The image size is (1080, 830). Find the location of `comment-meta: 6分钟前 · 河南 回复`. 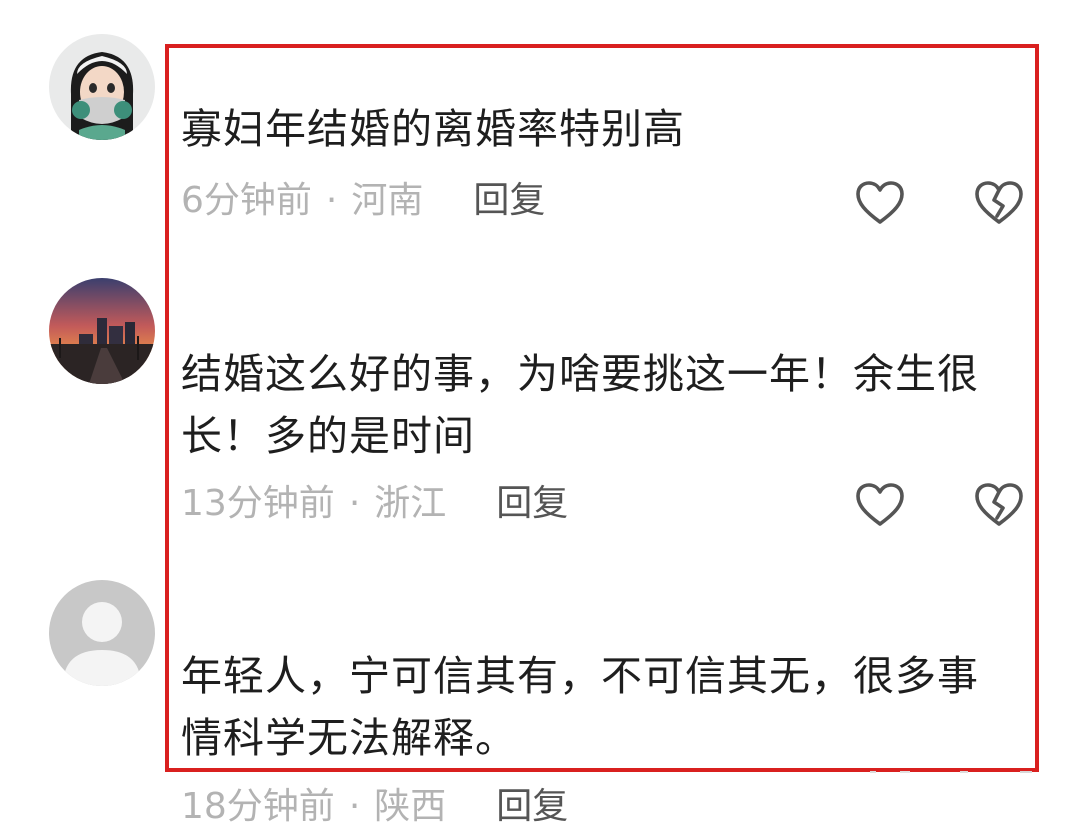

comment-meta: 6分钟前 · 河南 回复 is located at coordinates (363, 201).